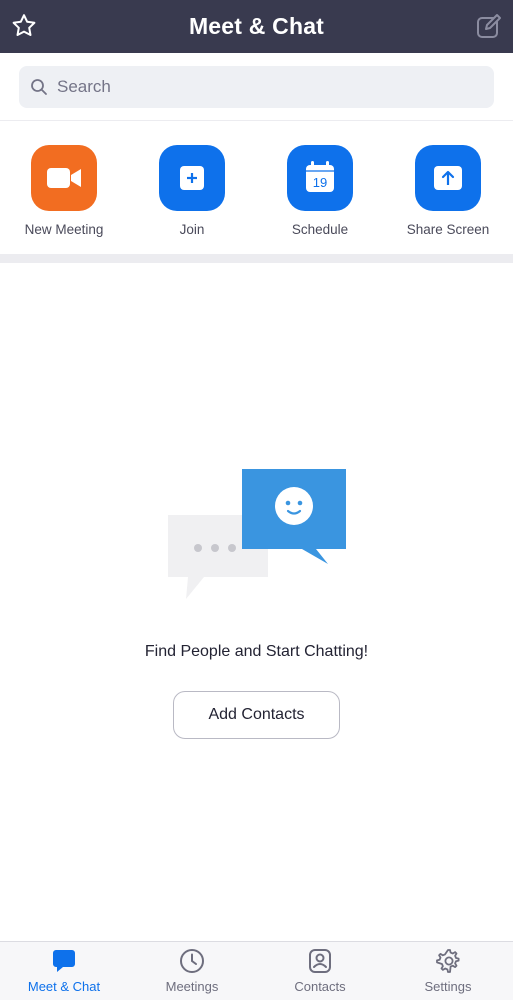  Describe the element at coordinates (39, 87) in the screenshot. I see `search-icon` at that location.